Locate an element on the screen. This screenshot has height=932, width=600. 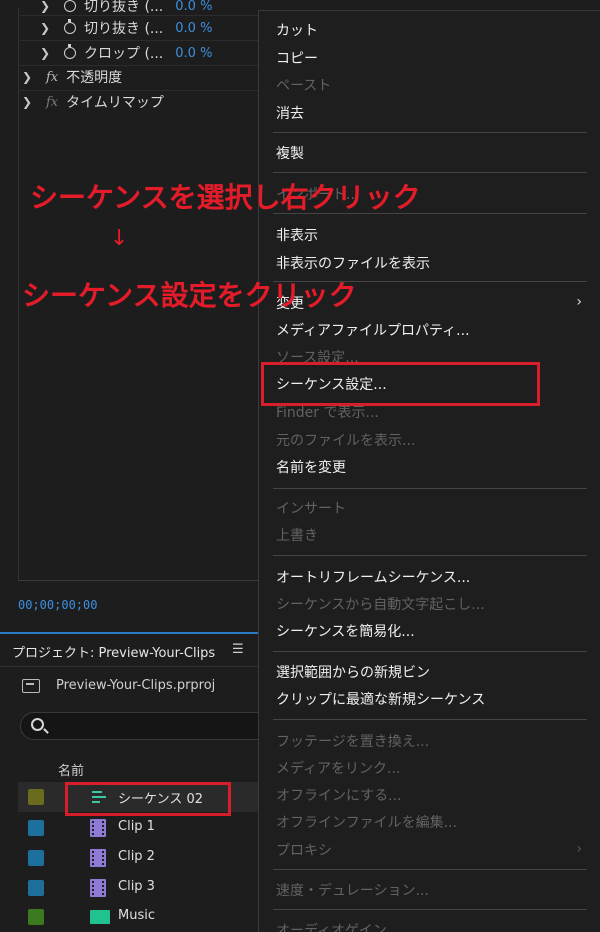
hamburger-icon: ☰ is located at coordinates (238, 649).